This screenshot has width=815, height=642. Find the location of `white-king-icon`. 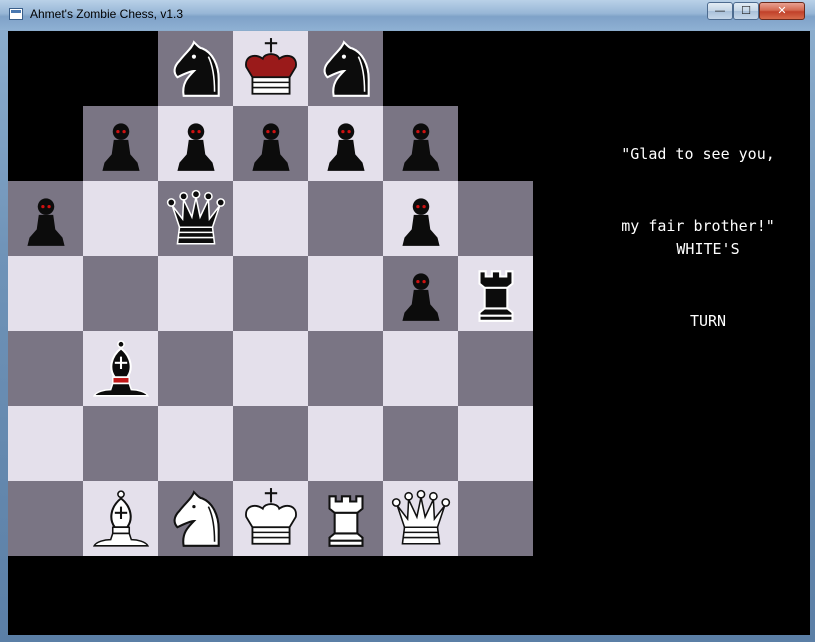

white-king-icon is located at coordinates (271, 519).